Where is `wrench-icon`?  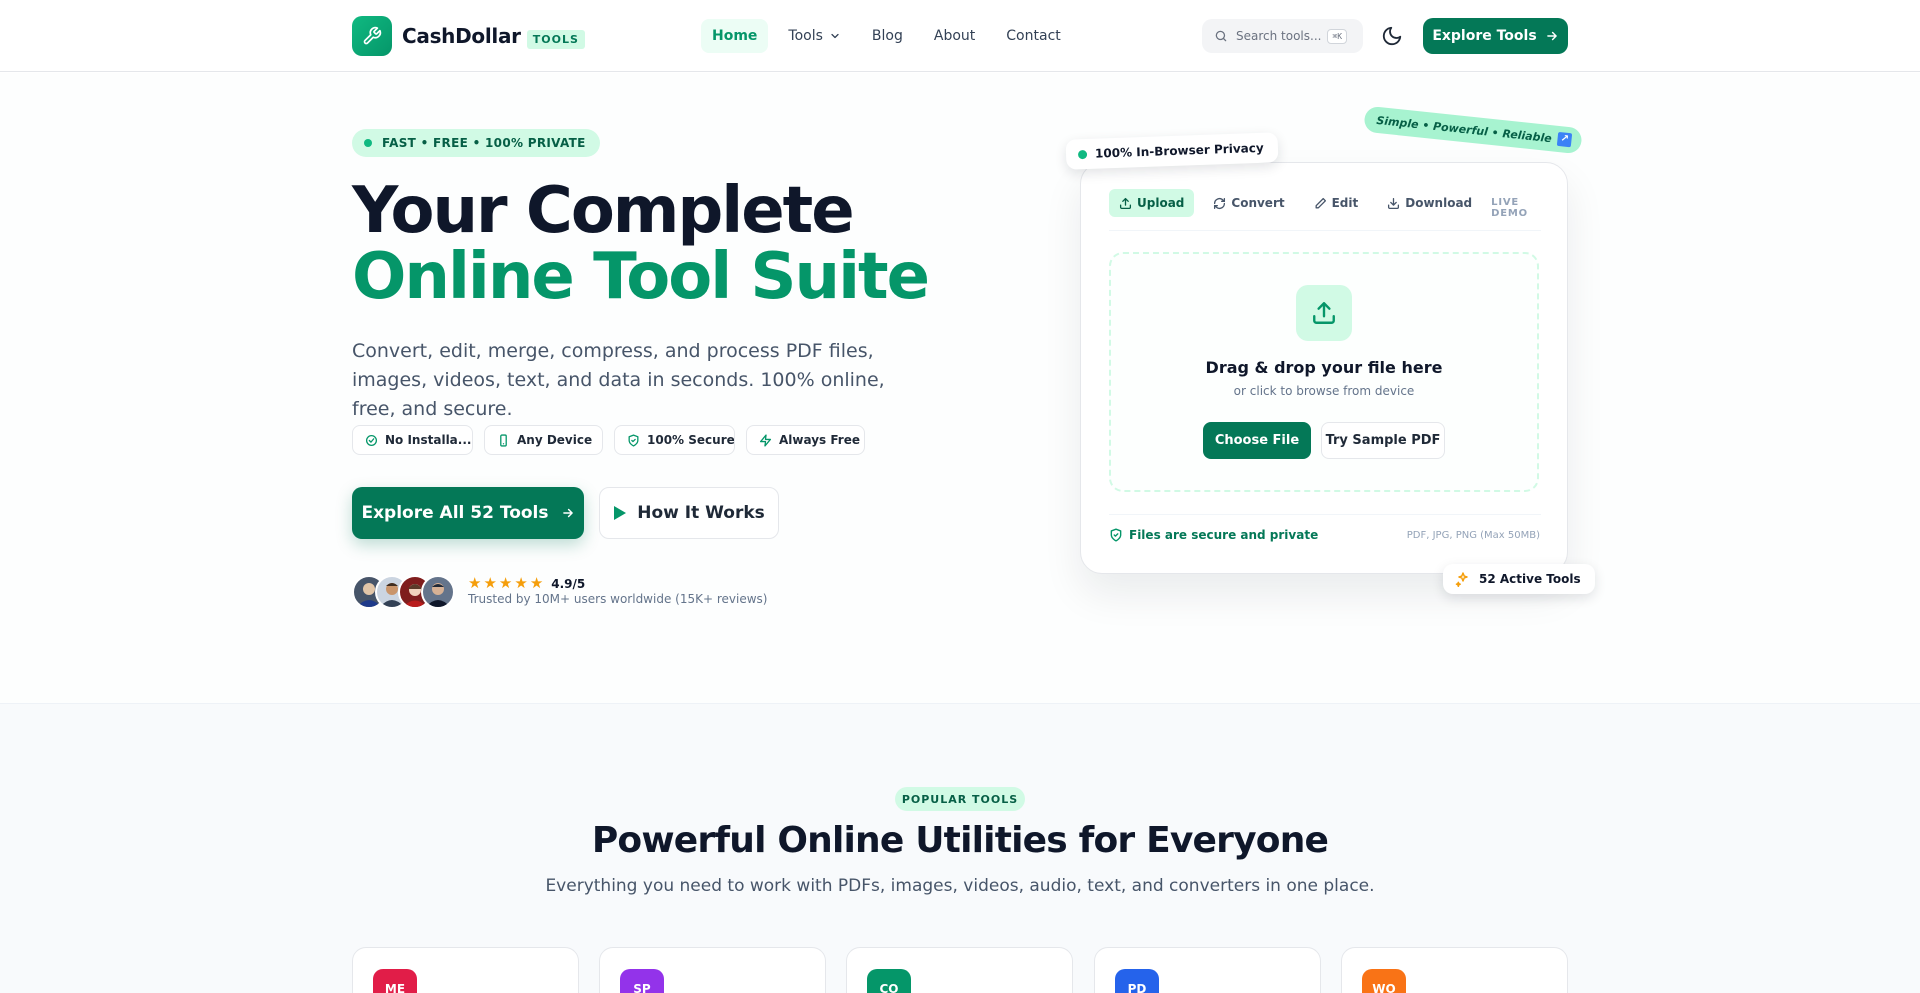
wrench-icon is located at coordinates (372, 36).